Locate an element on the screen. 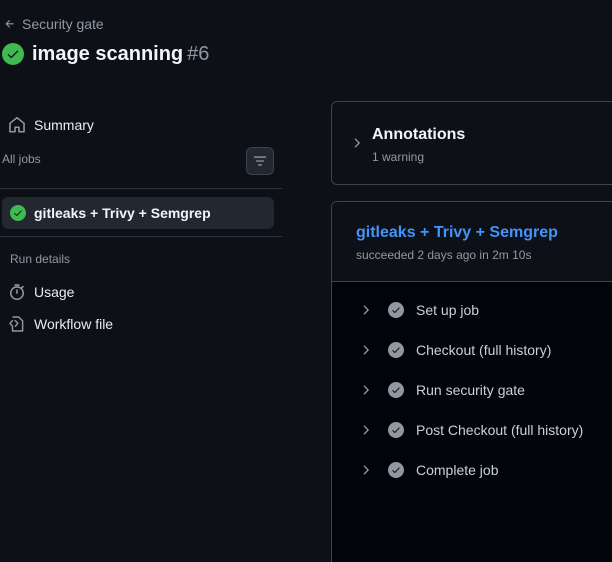 The image size is (612, 562). step-label: Set up job is located at coordinates (448, 310).